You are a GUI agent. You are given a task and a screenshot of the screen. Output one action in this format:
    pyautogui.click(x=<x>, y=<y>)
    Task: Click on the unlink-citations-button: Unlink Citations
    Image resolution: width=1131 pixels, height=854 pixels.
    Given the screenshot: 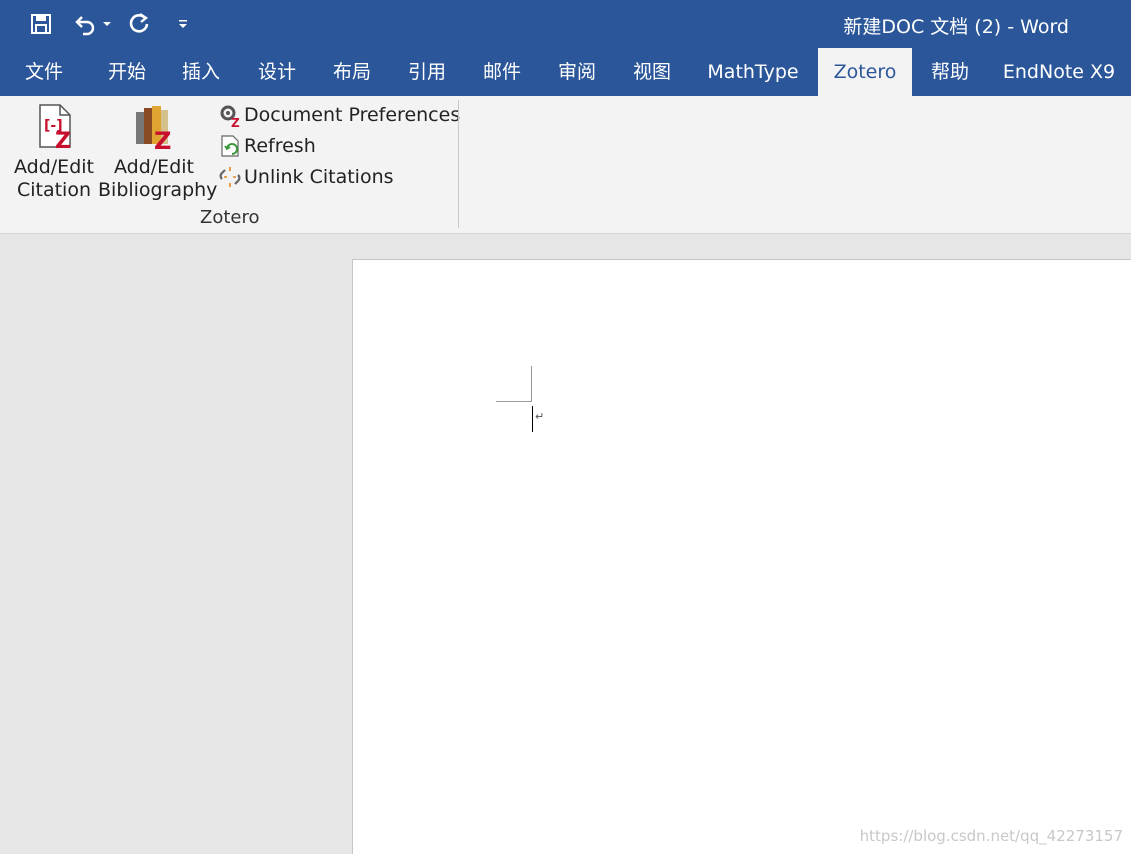 What is the action you would take?
    pyautogui.click(x=306, y=177)
    